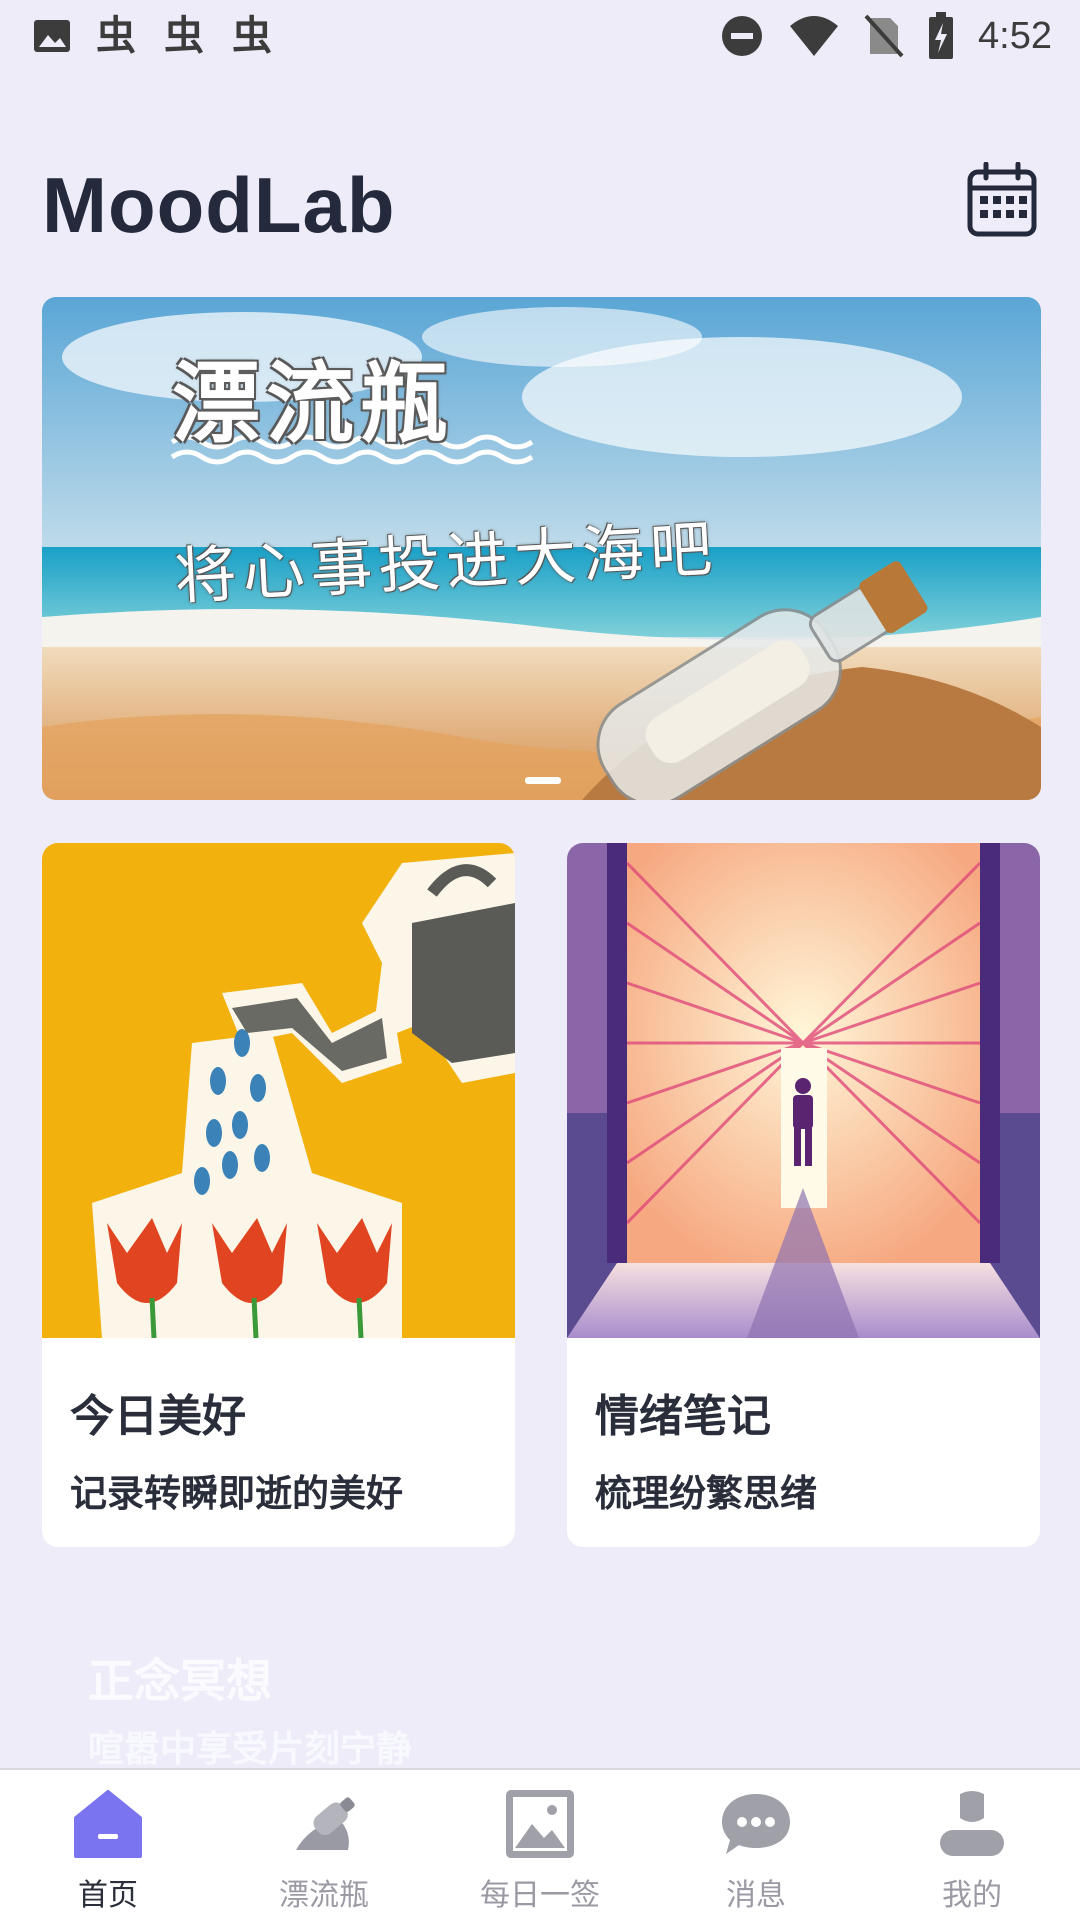  Describe the element at coordinates (278, 1090) in the screenshot. I see `watering-can-illustration` at that location.